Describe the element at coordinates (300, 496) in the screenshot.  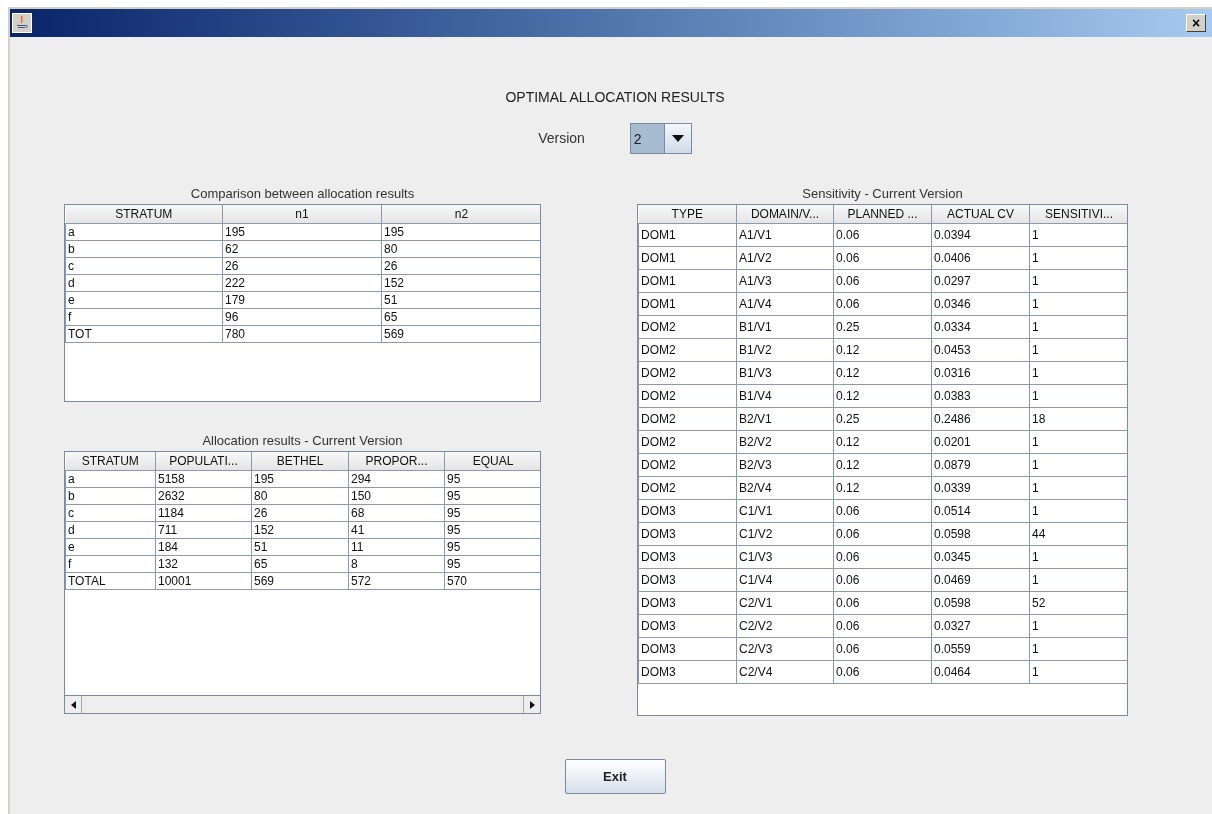
I see `table-cell: 80` at that location.